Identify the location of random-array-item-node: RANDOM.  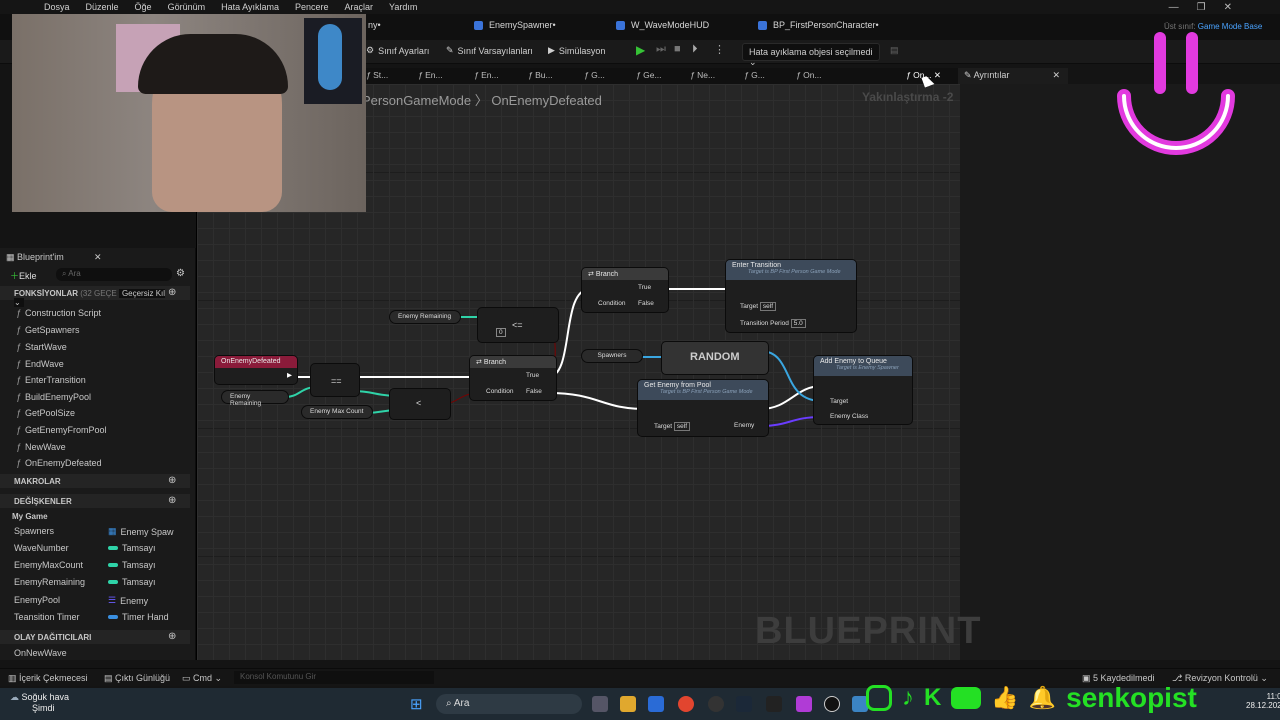
(715, 358).